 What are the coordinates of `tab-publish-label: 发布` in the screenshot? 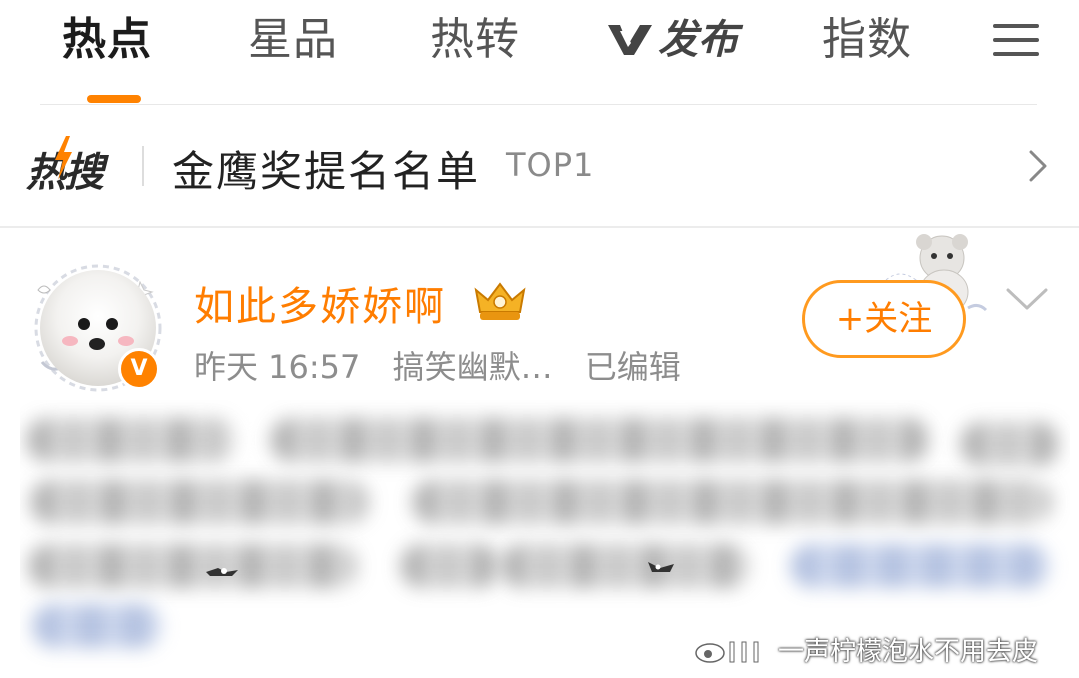 It's located at (698, 40).